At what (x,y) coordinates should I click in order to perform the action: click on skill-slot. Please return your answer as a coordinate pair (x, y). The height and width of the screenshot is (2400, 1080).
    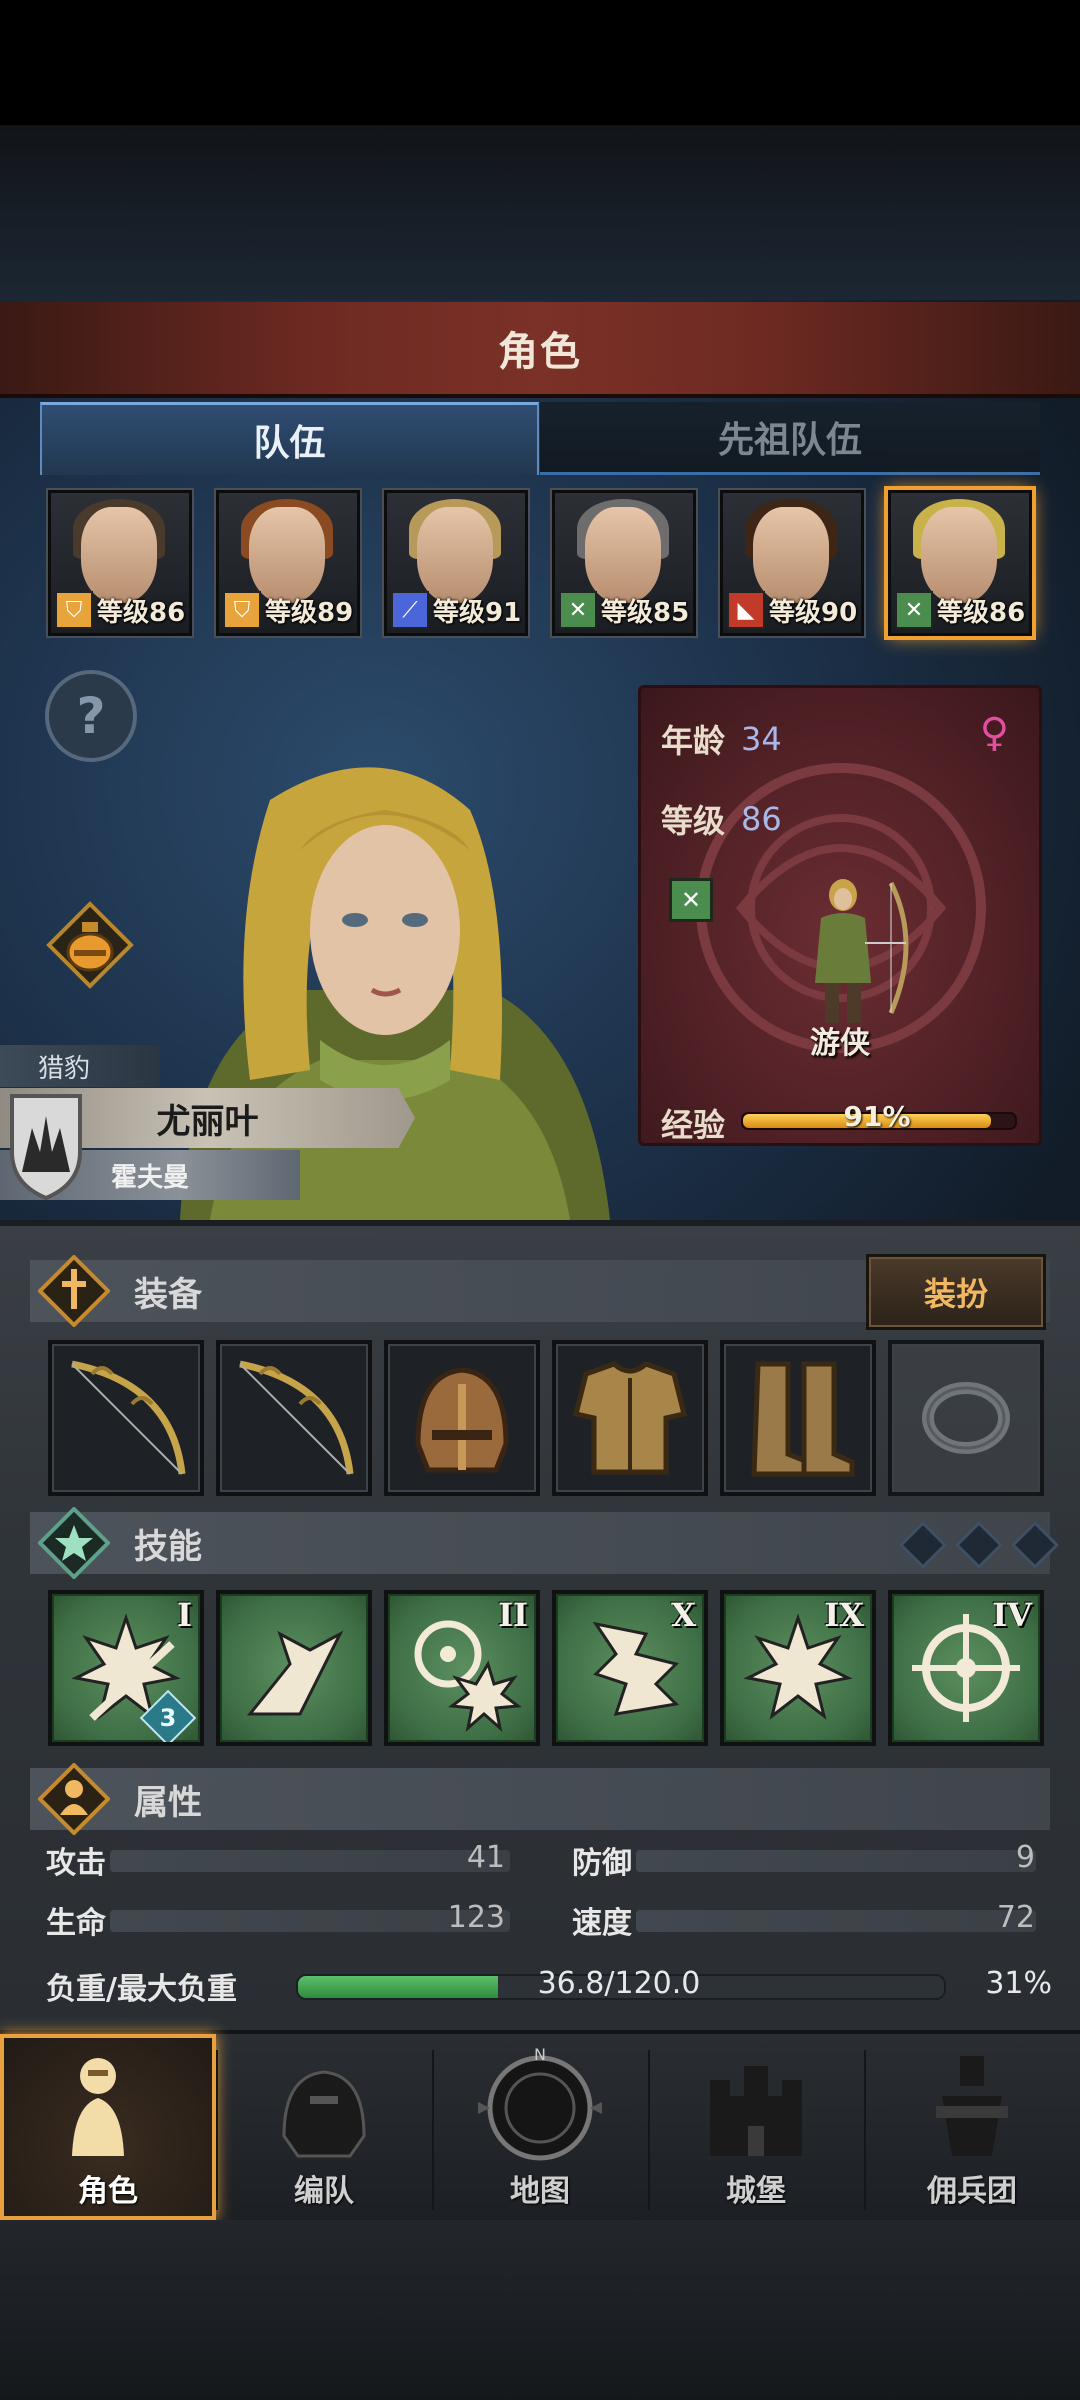
    Looking at the image, I should click on (294, 1668).